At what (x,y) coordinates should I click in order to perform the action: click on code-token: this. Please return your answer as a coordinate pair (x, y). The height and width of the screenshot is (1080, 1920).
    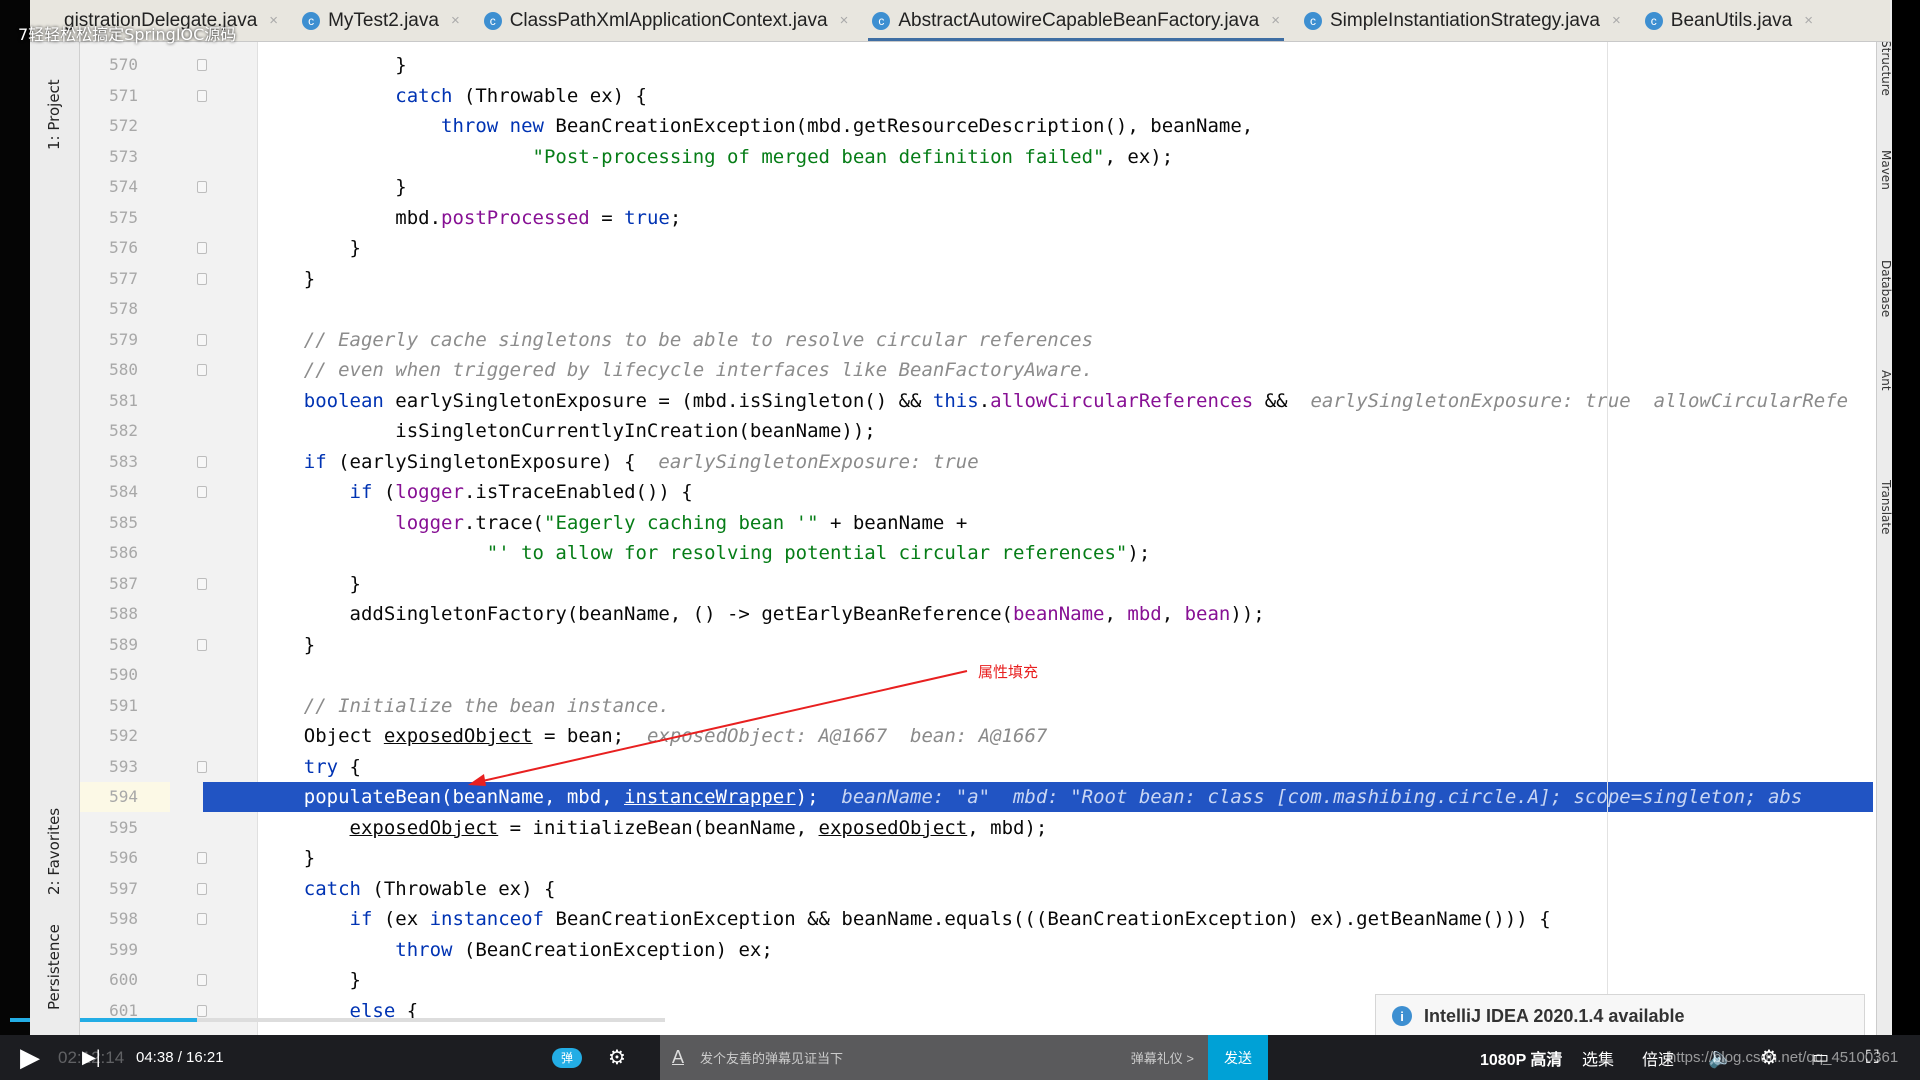
    Looking at the image, I should click on (955, 400).